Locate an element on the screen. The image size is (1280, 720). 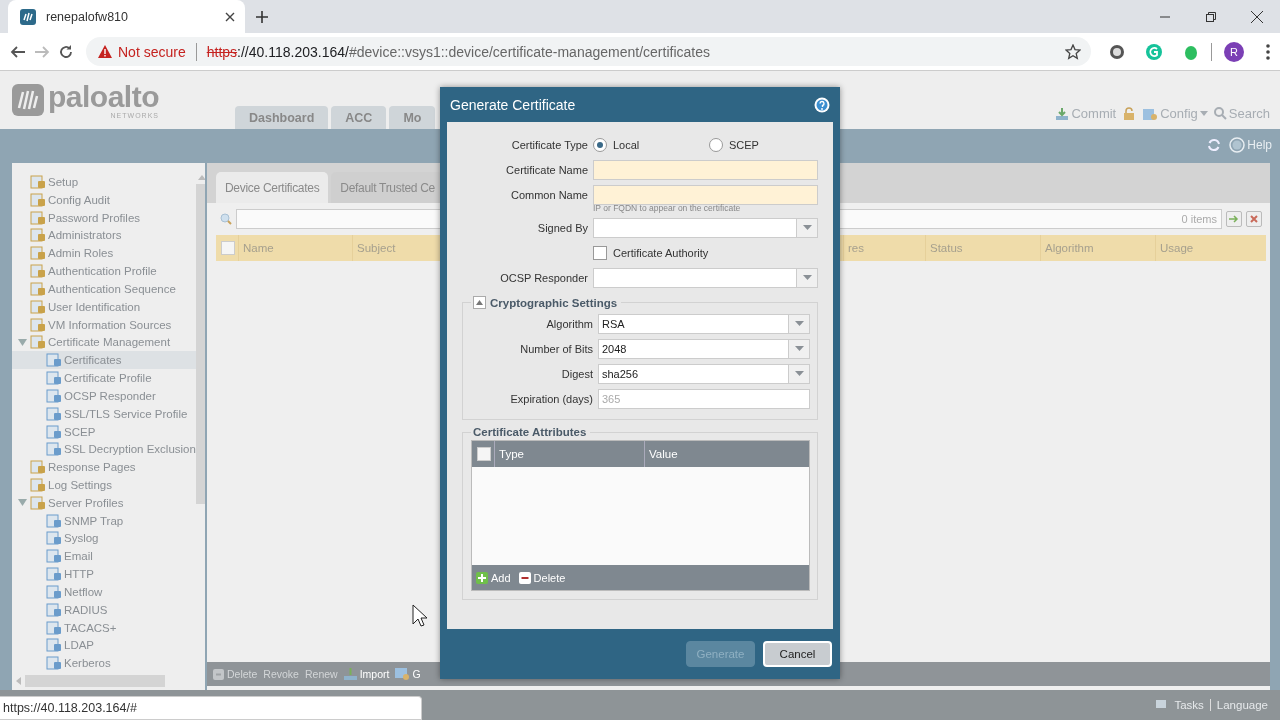
field-label: Certificate Type is located at coordinates (549, 144).